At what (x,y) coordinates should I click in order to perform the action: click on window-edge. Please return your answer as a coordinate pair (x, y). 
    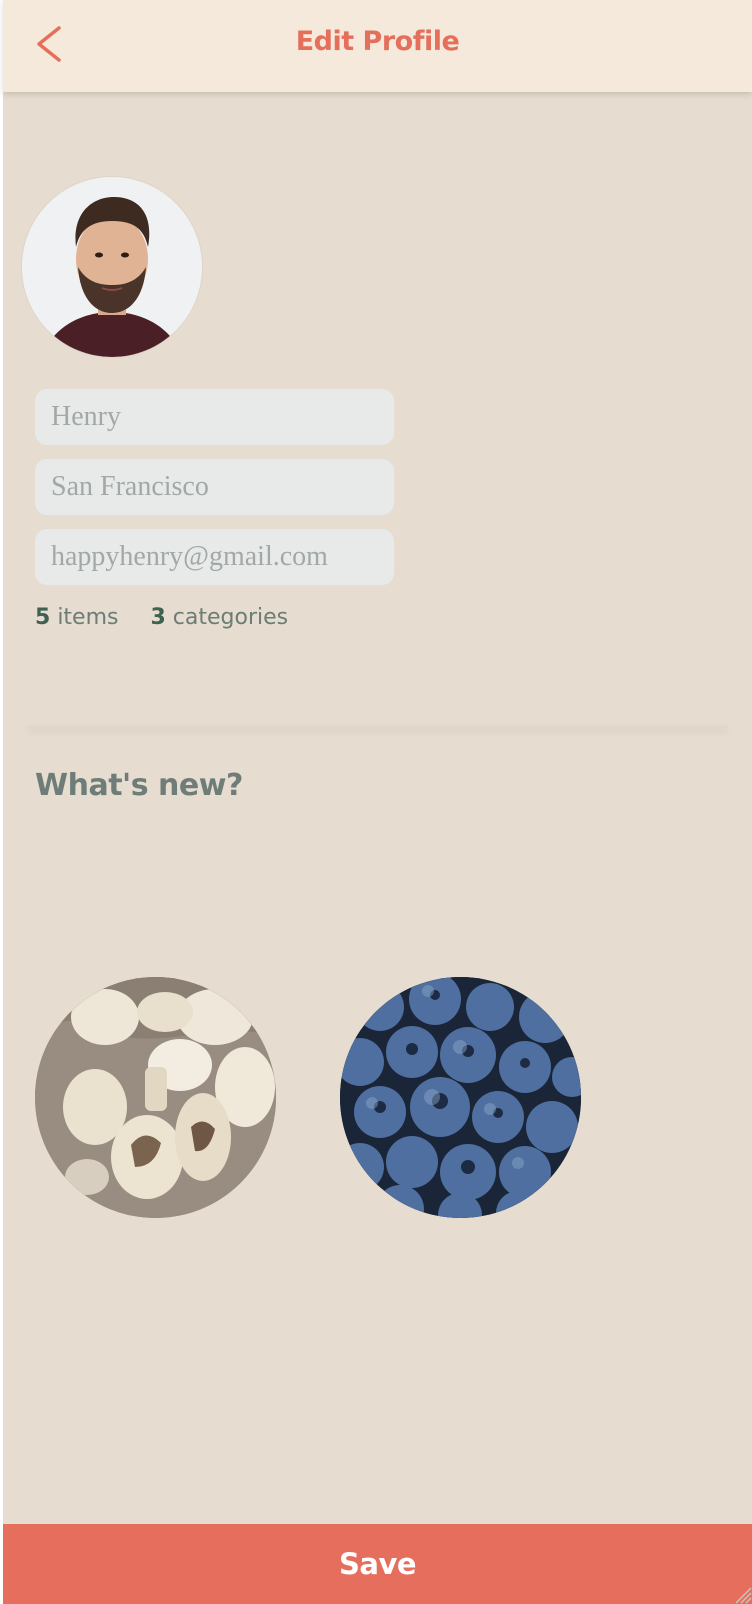
    Looking at the image, I should click on (1, 802).